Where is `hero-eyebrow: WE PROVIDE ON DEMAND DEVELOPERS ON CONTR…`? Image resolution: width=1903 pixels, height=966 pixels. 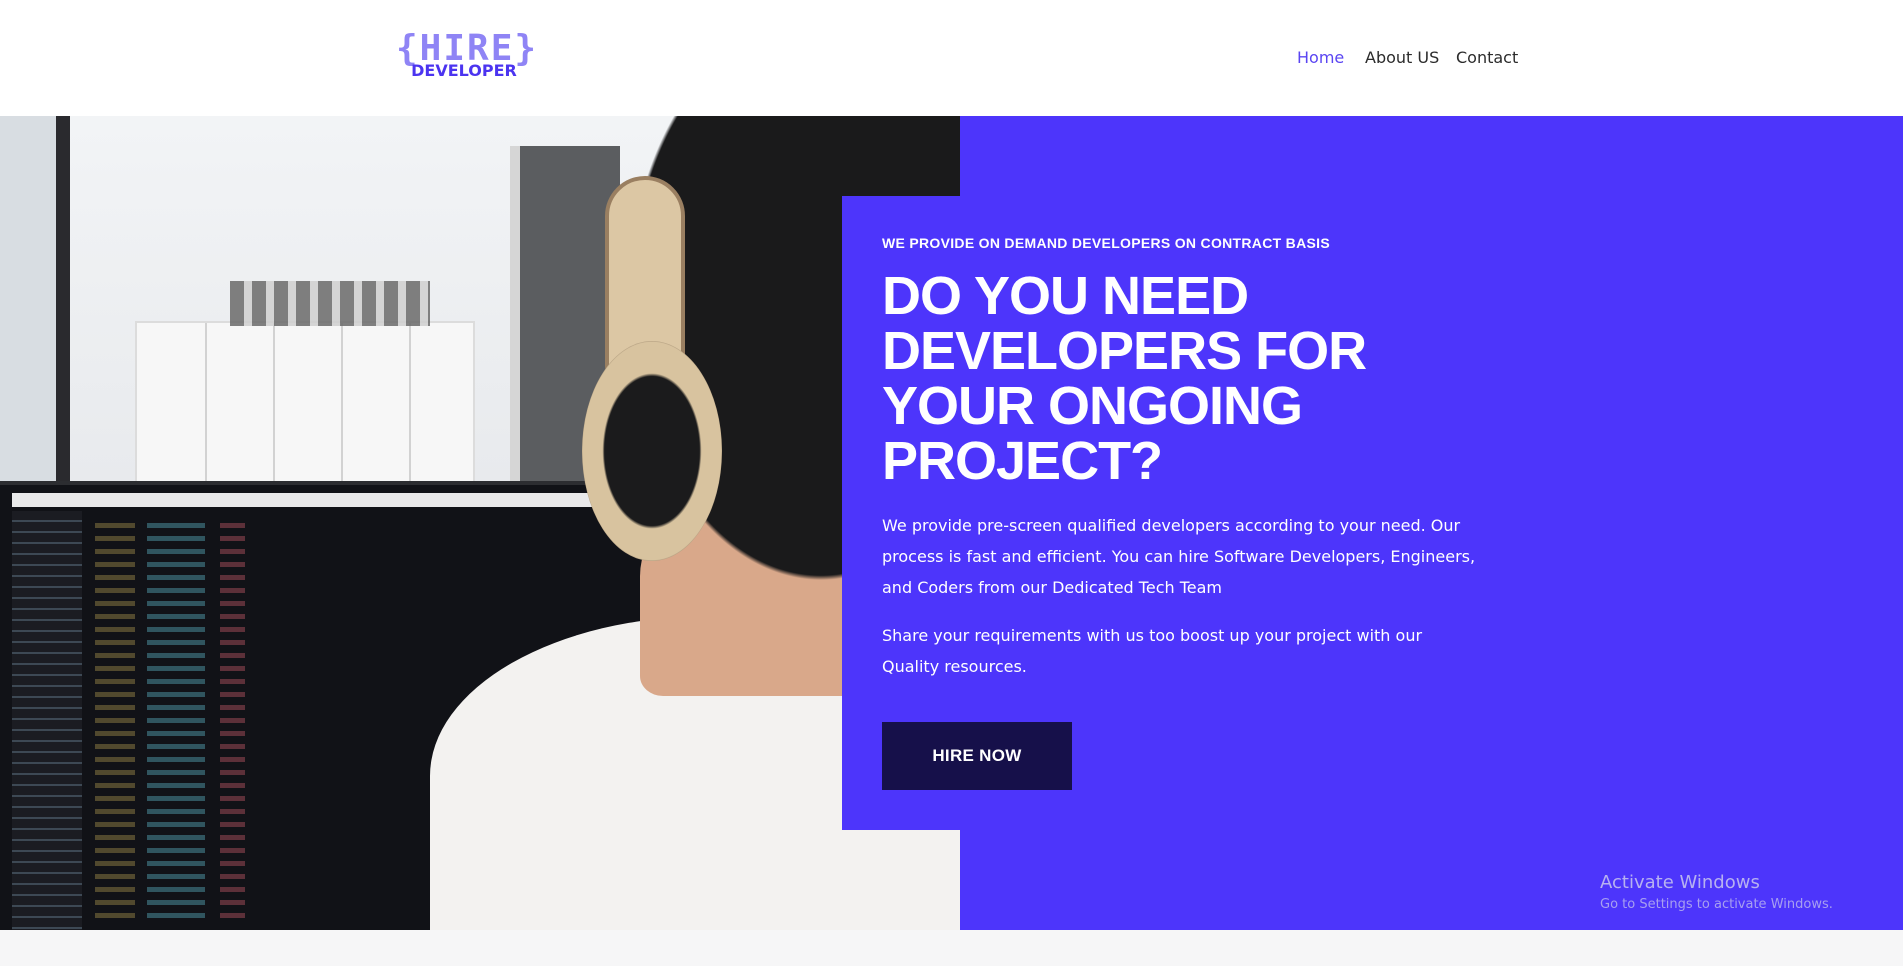
hero-eyebrow: WE PROVIDE ON DEMAND DEVELOPERS ON CONTR… is located at coordinates (1106, 243).